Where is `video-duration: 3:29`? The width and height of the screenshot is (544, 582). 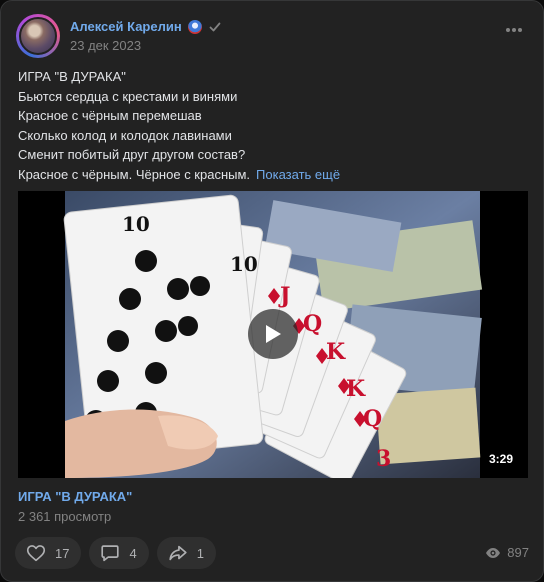 video-duration: 3:29 is located at coordinates (500, 459).